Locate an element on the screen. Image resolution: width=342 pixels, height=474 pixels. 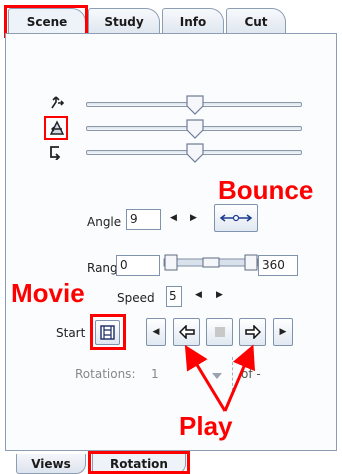
play-annotation-arrows is located at coordinates (219, 378).